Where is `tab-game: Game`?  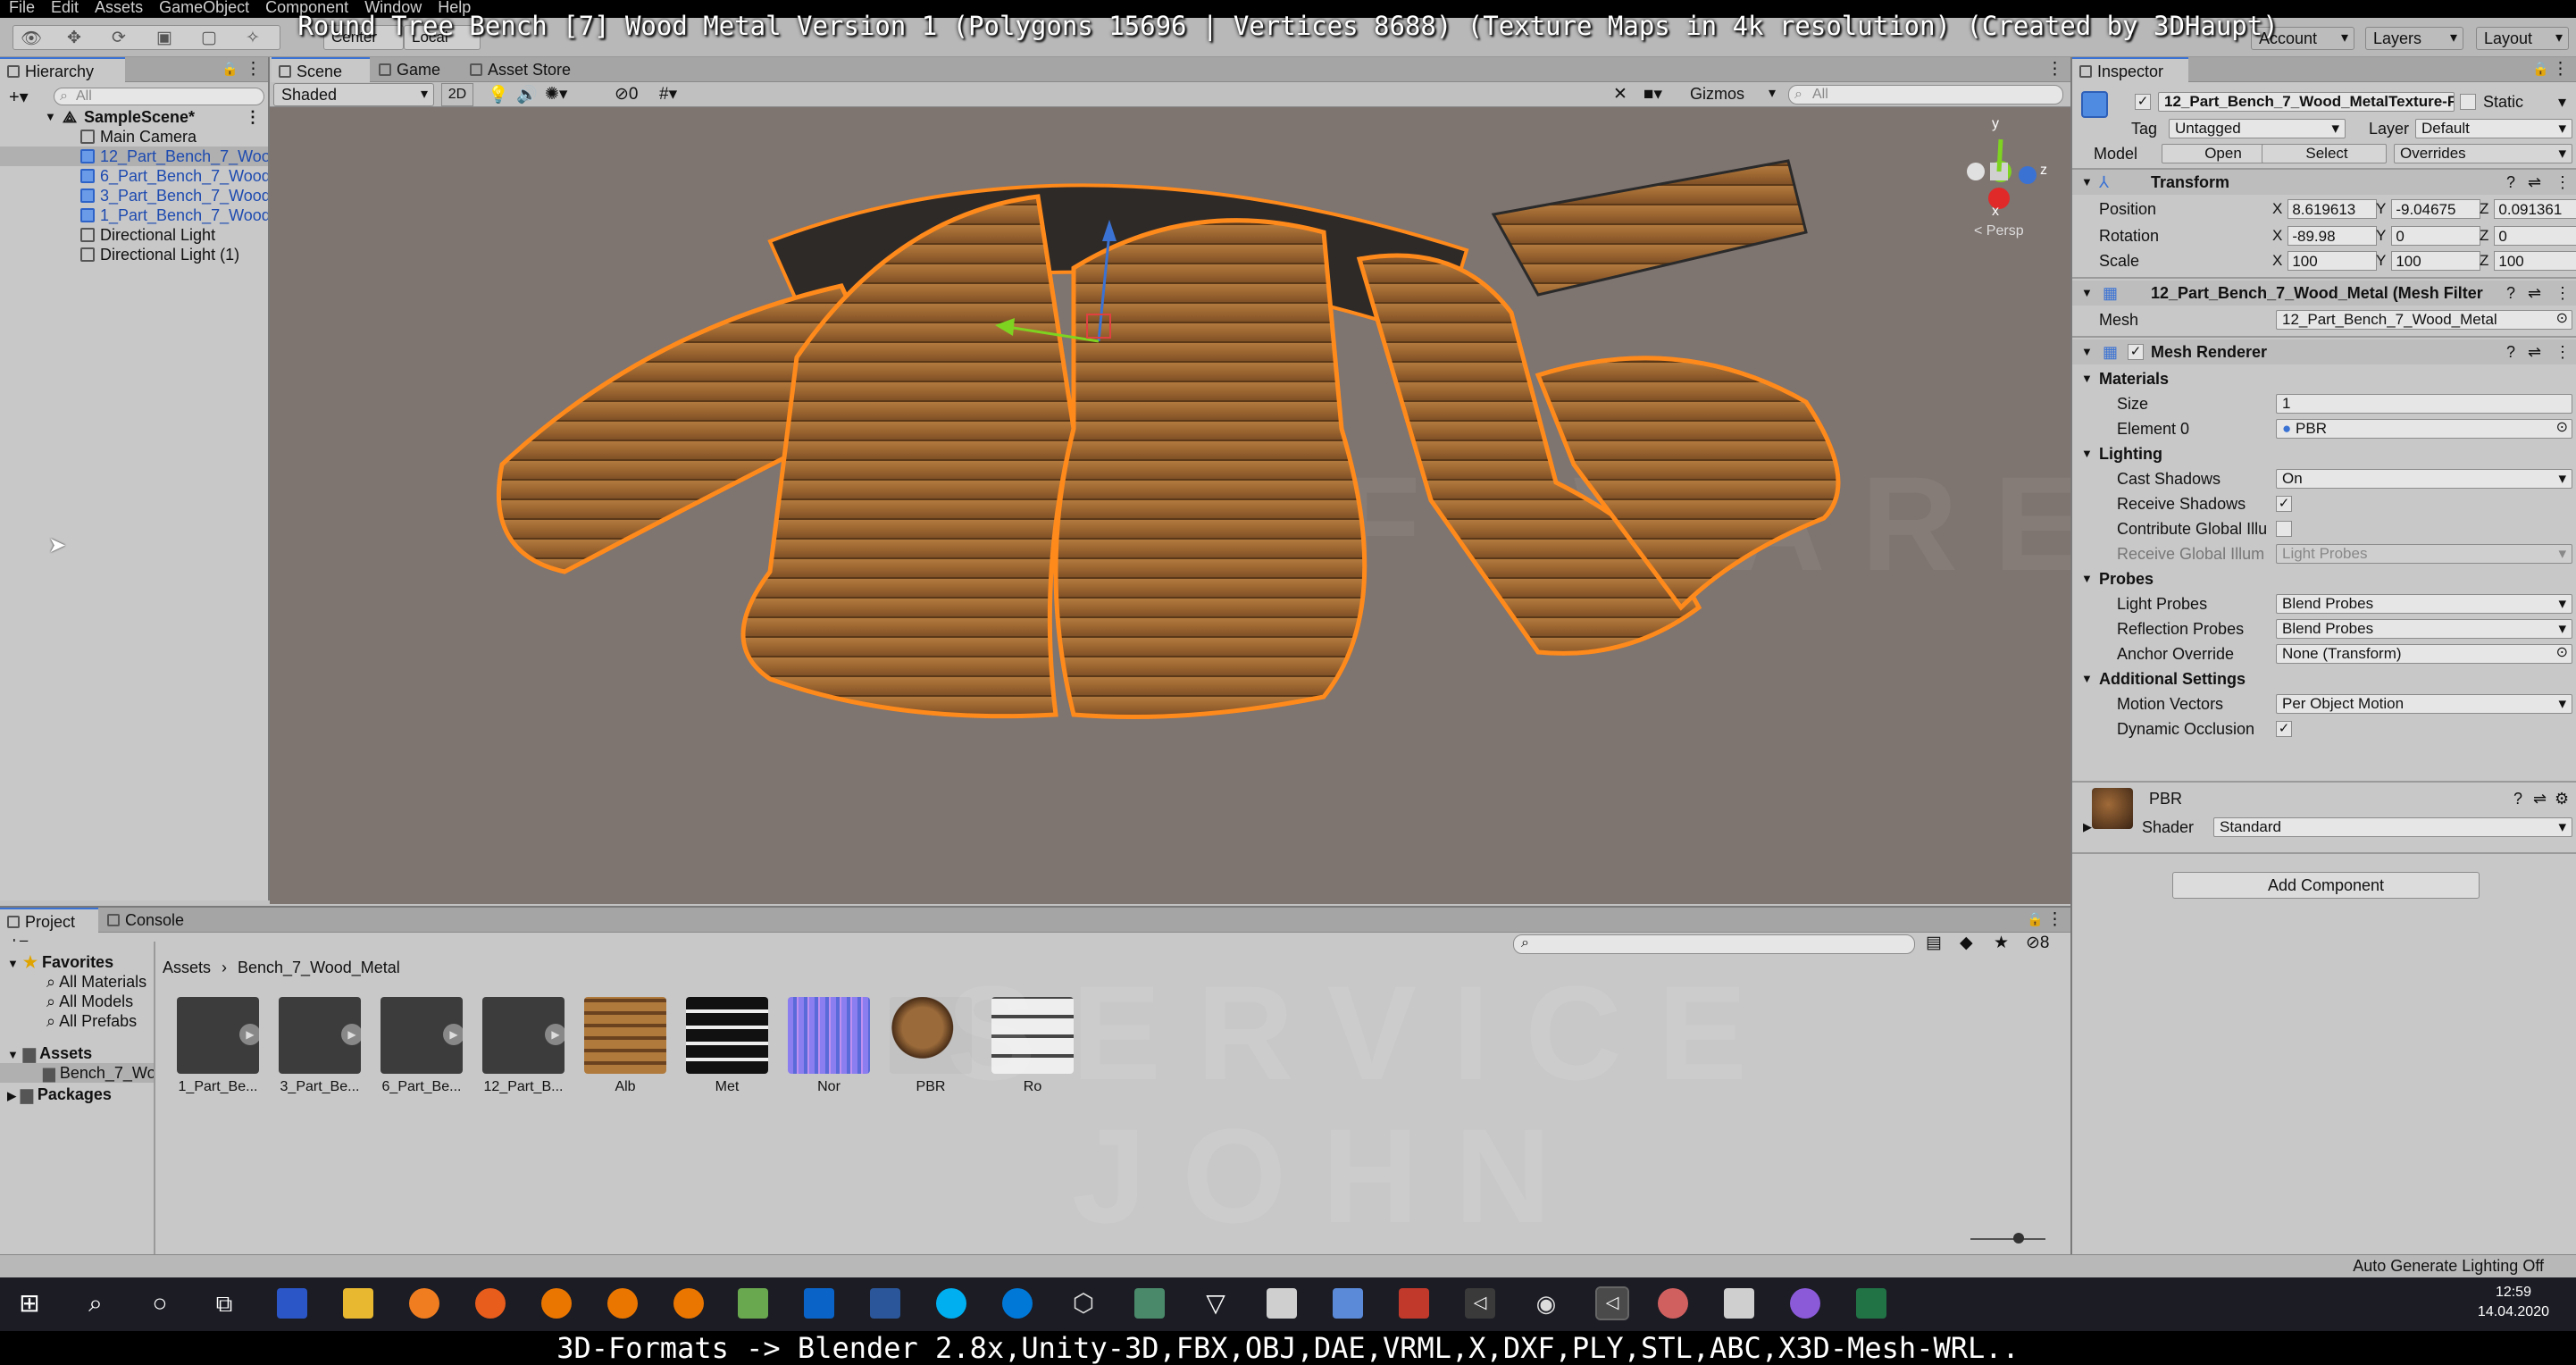 tab-game: Game is located at coordinates (417, 70).